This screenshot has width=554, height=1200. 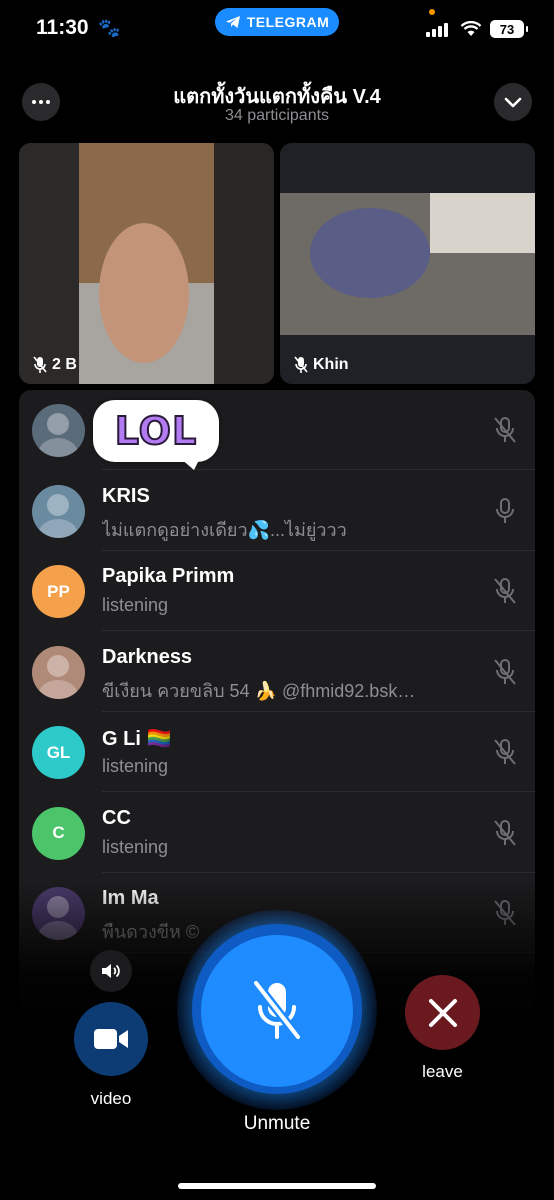 What do you see at coordinates (126, 495) in the screenshot?
I see `participant-name: KRIS` at bounding box center [126, 495].